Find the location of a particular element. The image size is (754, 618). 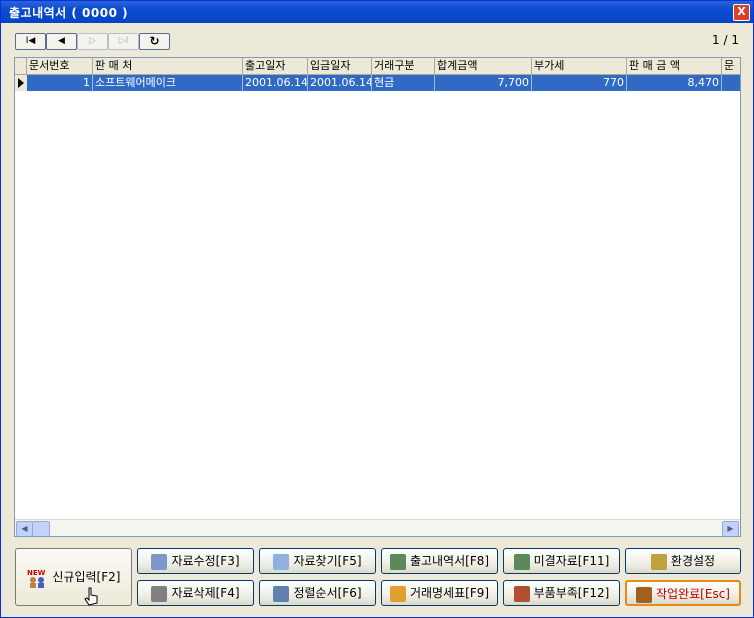

sort-order-button: 정렬순서[F6] is located at coordinates (317, 593).